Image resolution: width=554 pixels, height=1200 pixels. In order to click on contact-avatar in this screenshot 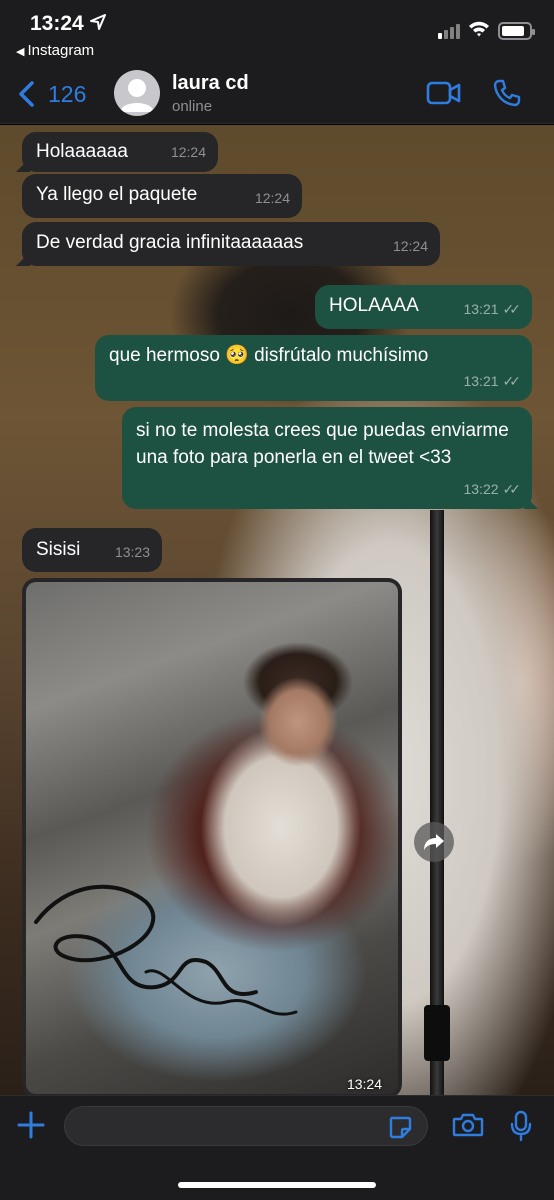, I will do `click(137, 93)`.